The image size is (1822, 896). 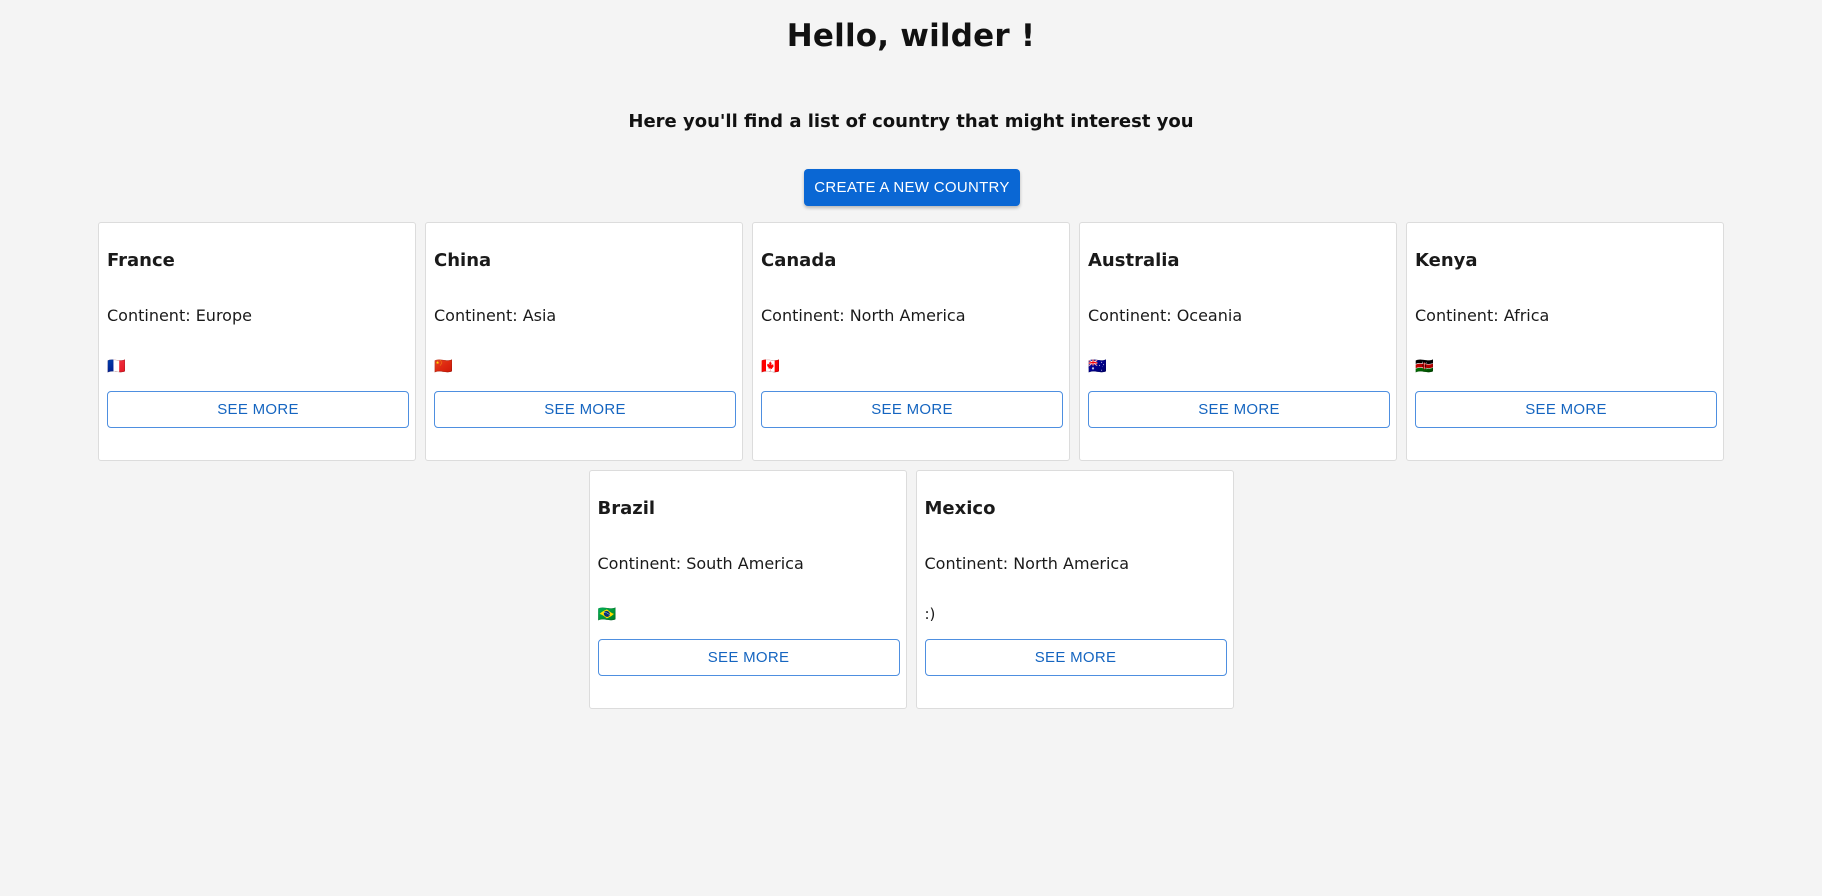 I want to click on country-flag: 🇨🇳, so click(x=443, y=366).